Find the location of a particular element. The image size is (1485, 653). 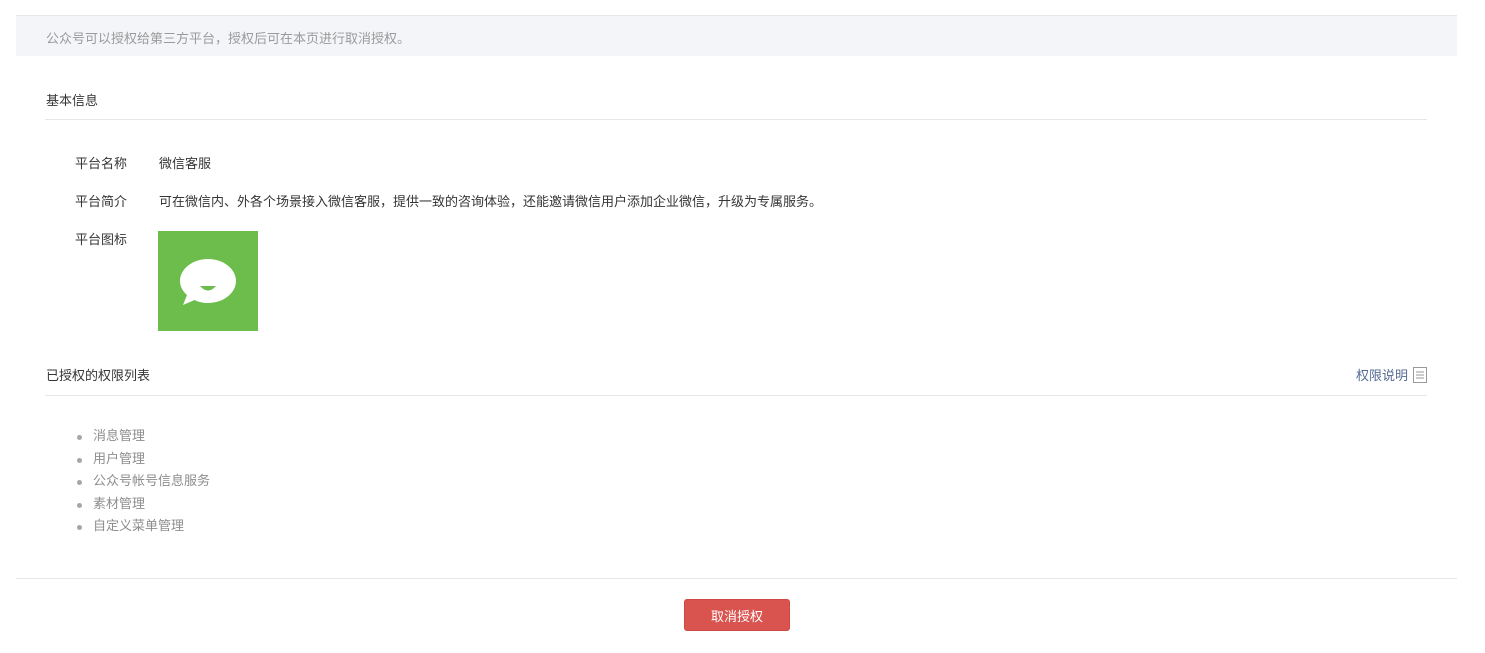

wechat-customer-service-chat-bubble-icon is located at coordinates (208, 281).